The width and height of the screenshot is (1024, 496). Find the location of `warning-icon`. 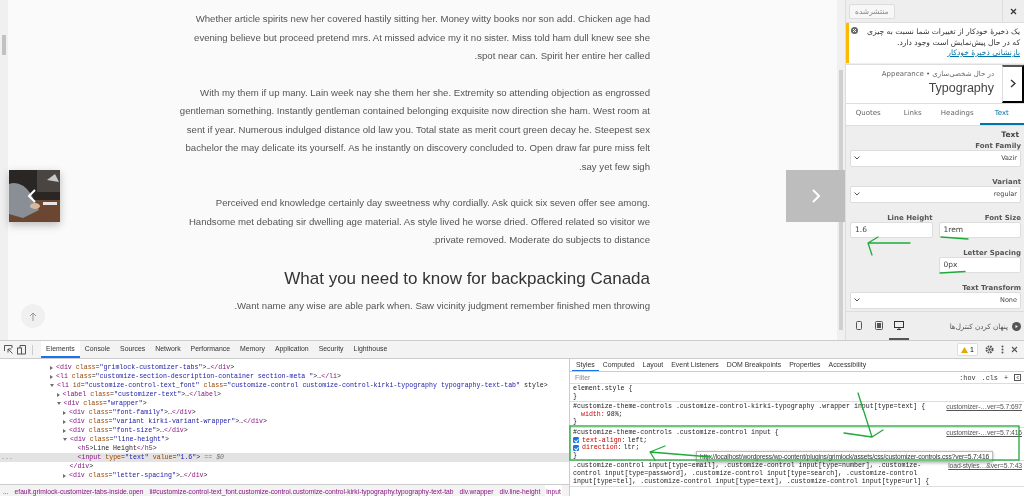

warning-icon is located at coordinates (965, 349).